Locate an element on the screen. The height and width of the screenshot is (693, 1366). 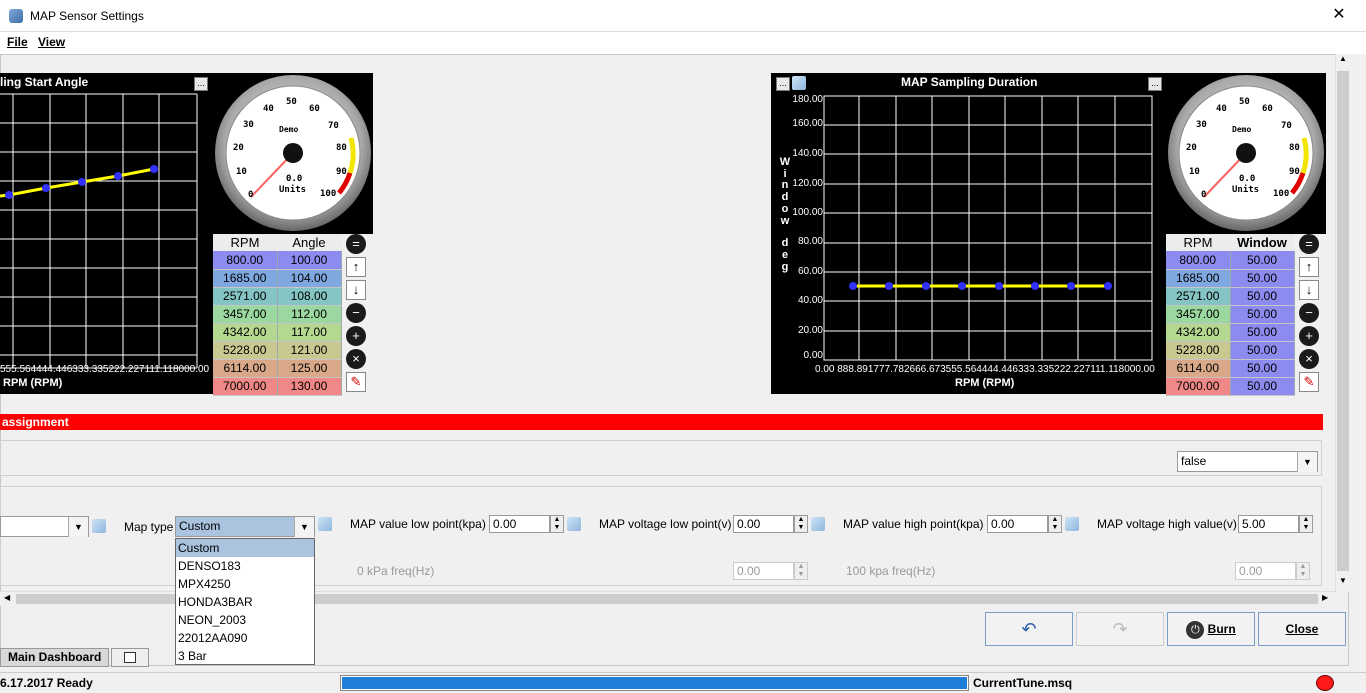
scroll-down-icon: ▼ is located at coordinates (1343, 580).